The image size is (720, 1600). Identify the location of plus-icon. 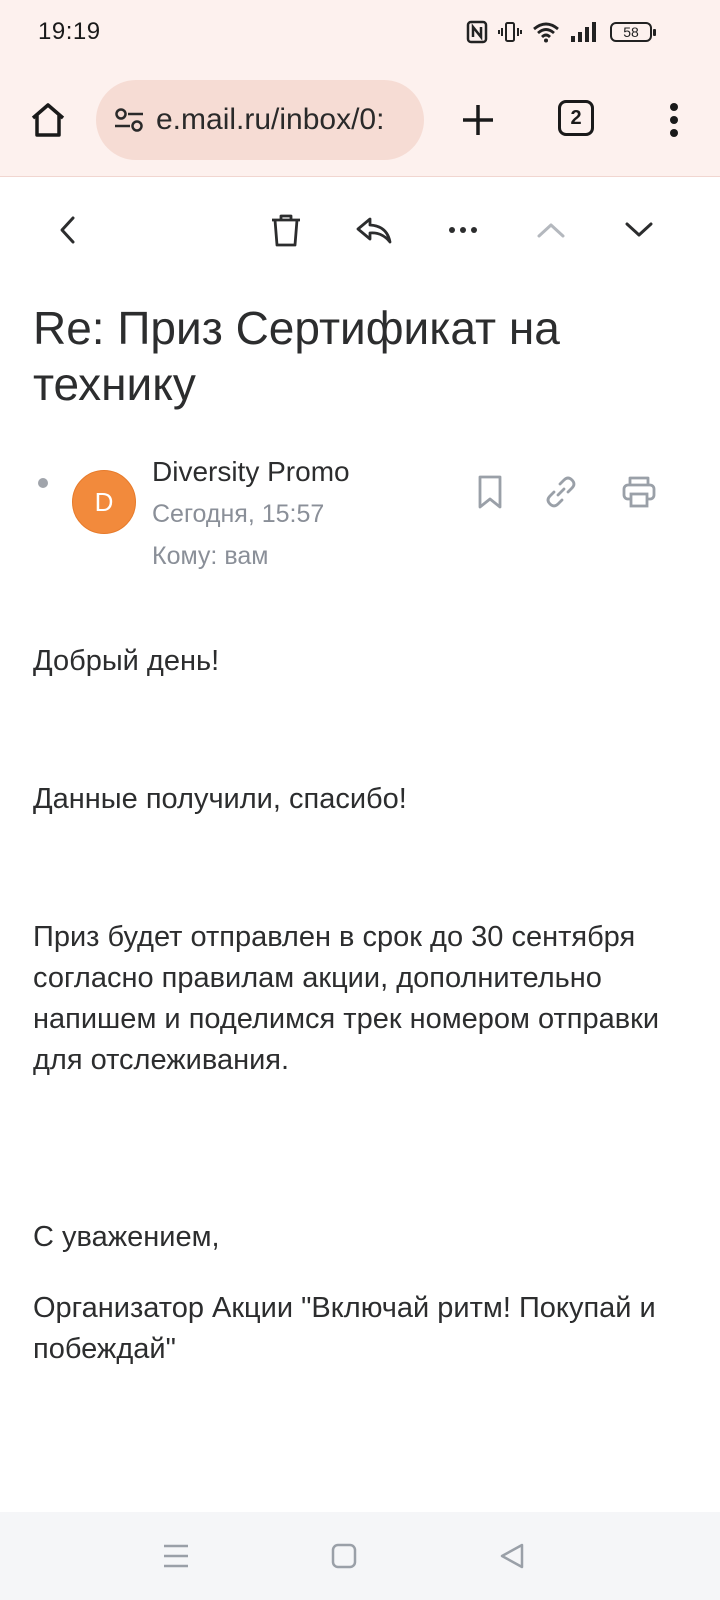
(478, 120).